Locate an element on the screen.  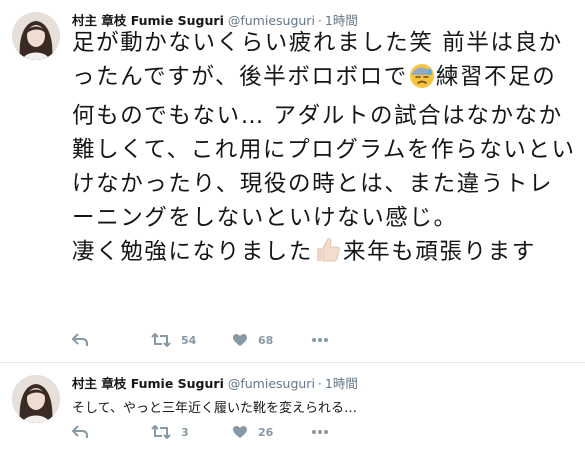
tweet-timestamp: 1時間 is located at coordinates (341, 383).